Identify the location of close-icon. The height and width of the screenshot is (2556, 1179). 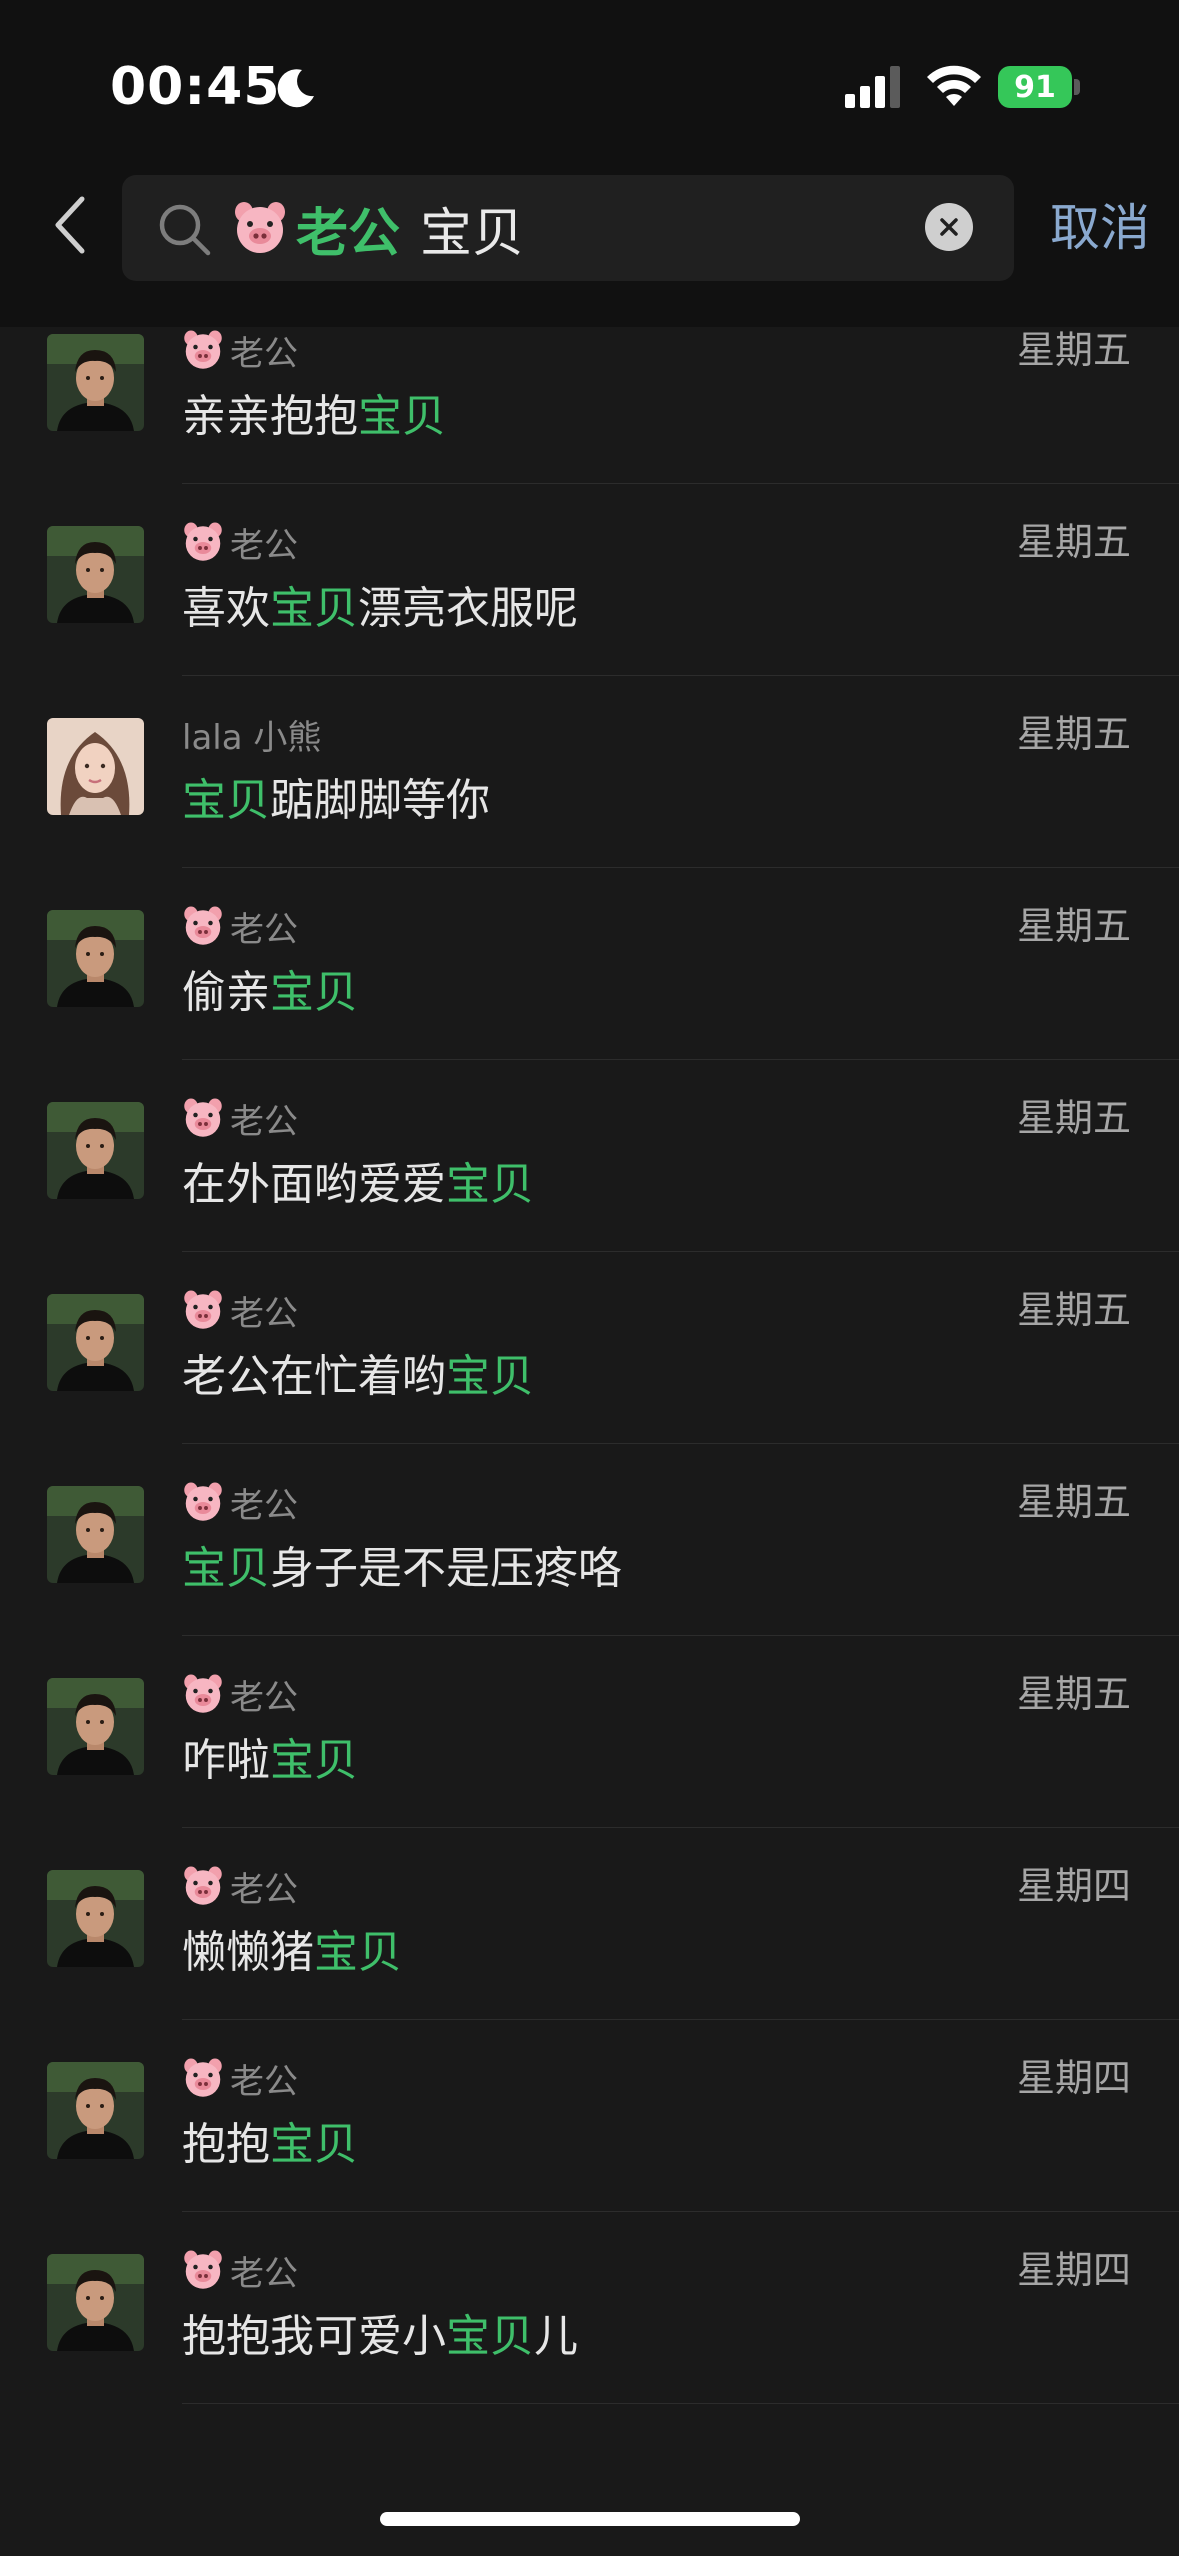
(949, 227).